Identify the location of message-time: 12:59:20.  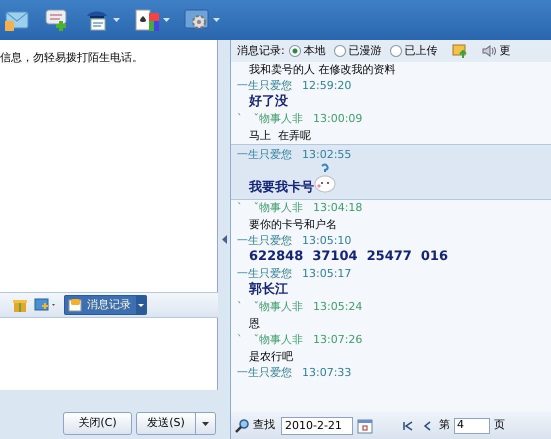
(327, 86).